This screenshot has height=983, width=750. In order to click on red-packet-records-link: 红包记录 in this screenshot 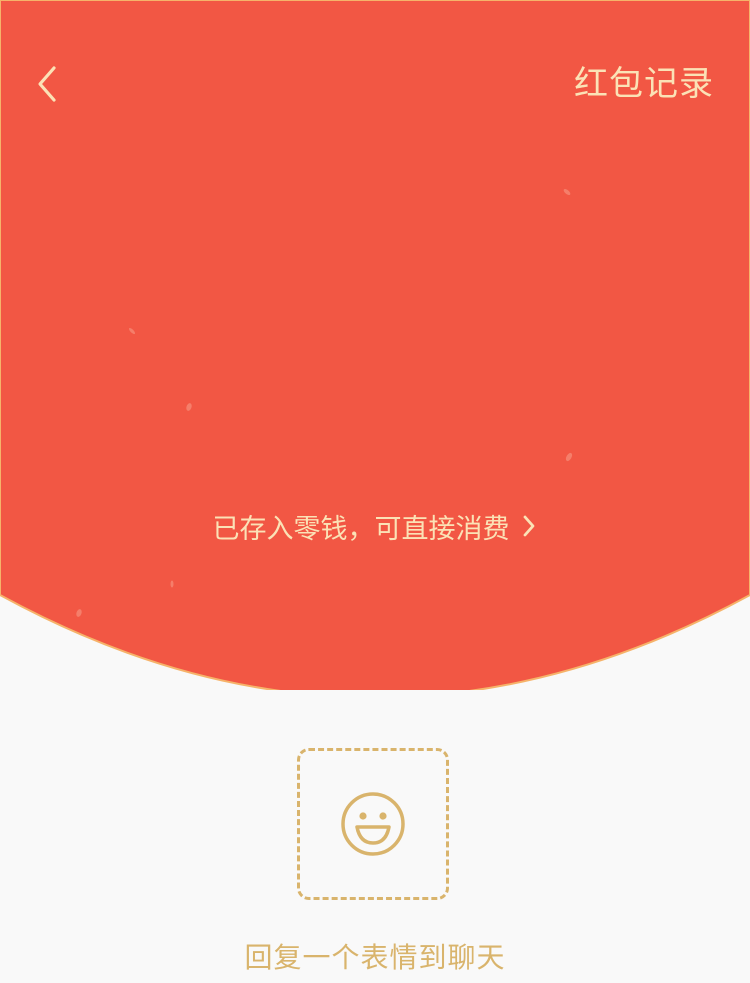, I will do `click(644, 84)`.